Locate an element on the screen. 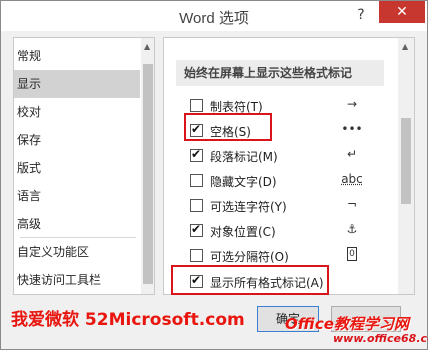 This screenshot has width=428, height=350. nav-scrollbar-thumb is located at coordinates (148, 174).